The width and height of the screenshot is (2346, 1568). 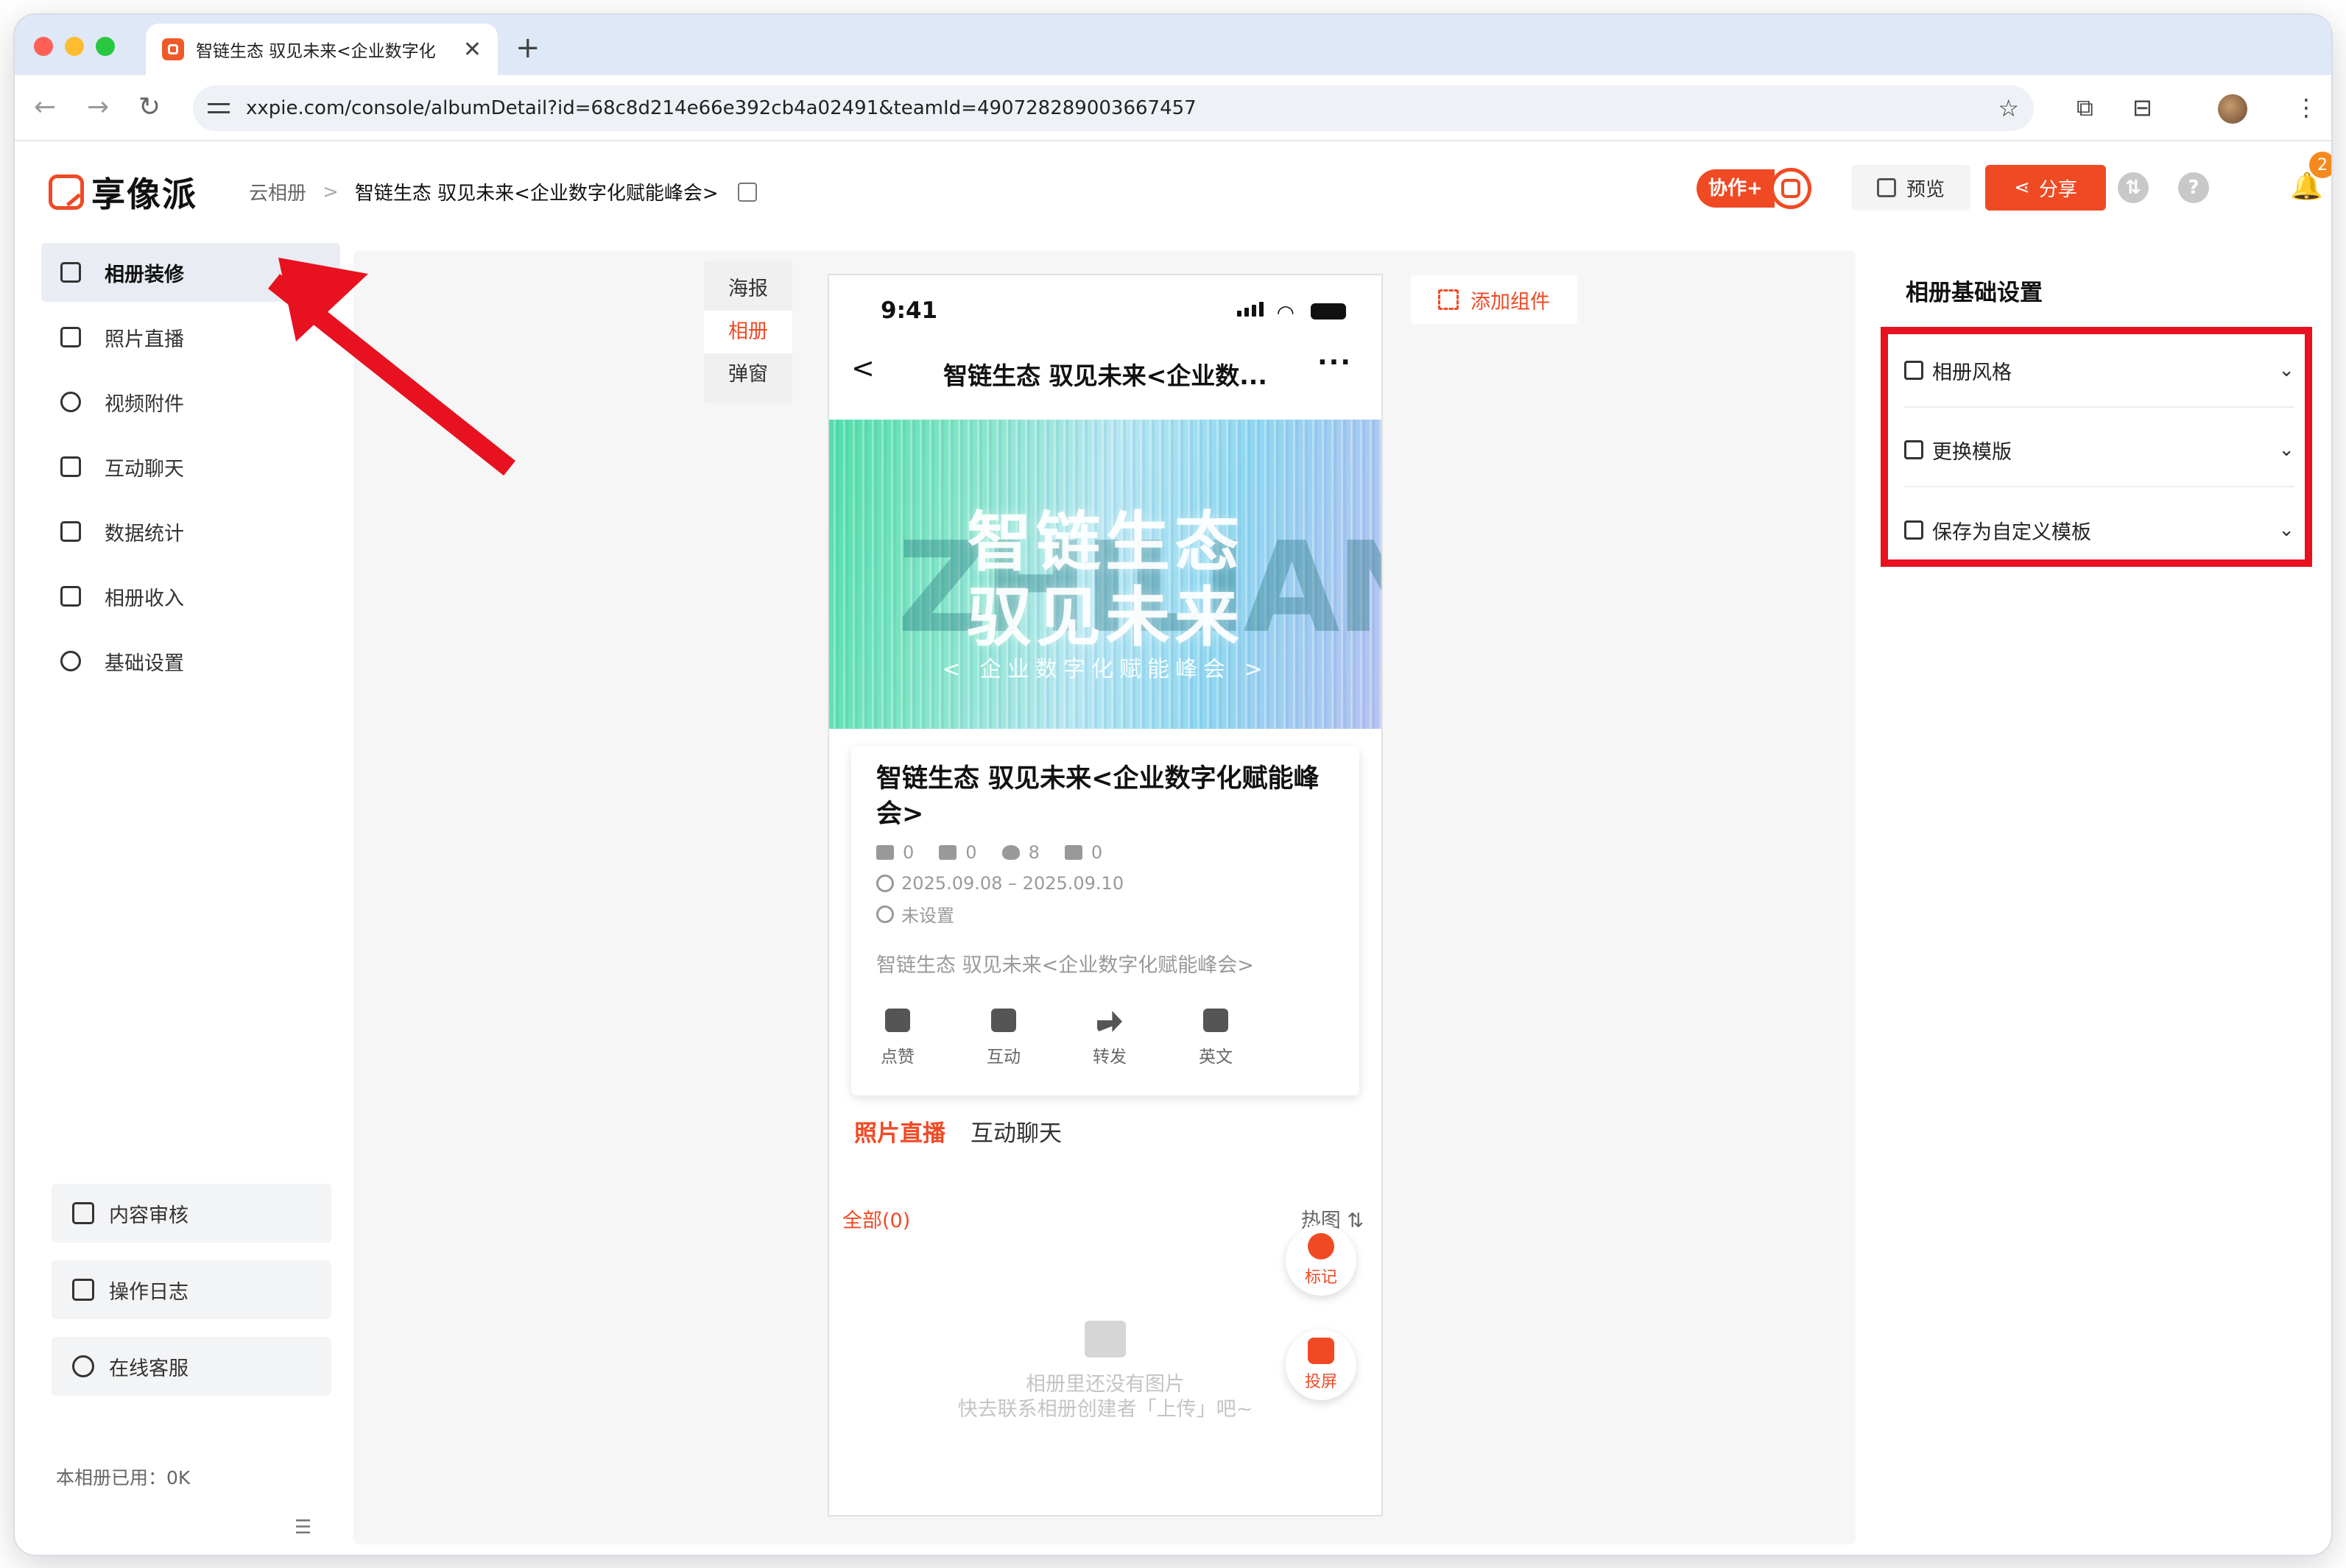 I want to click on empty-line2: 快去联系相册创建者「上传」吧~, so click(x=1105, y=1409).